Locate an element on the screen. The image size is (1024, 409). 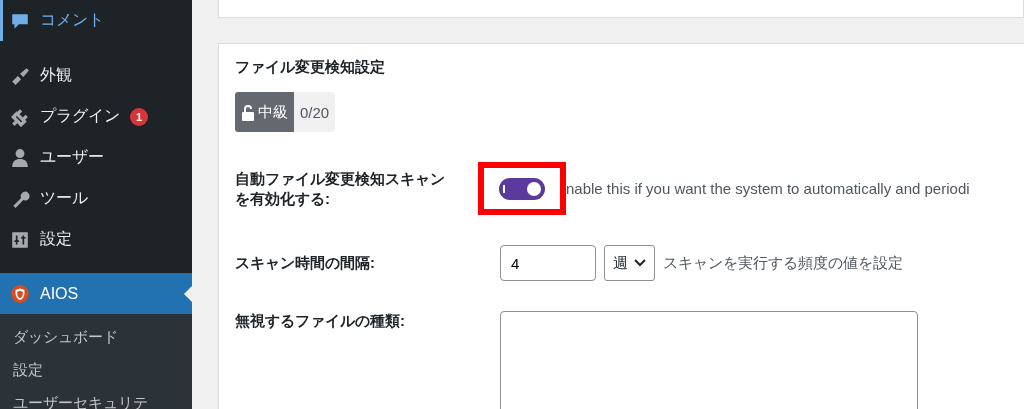
person-icon is located at coordinates (20, 157).